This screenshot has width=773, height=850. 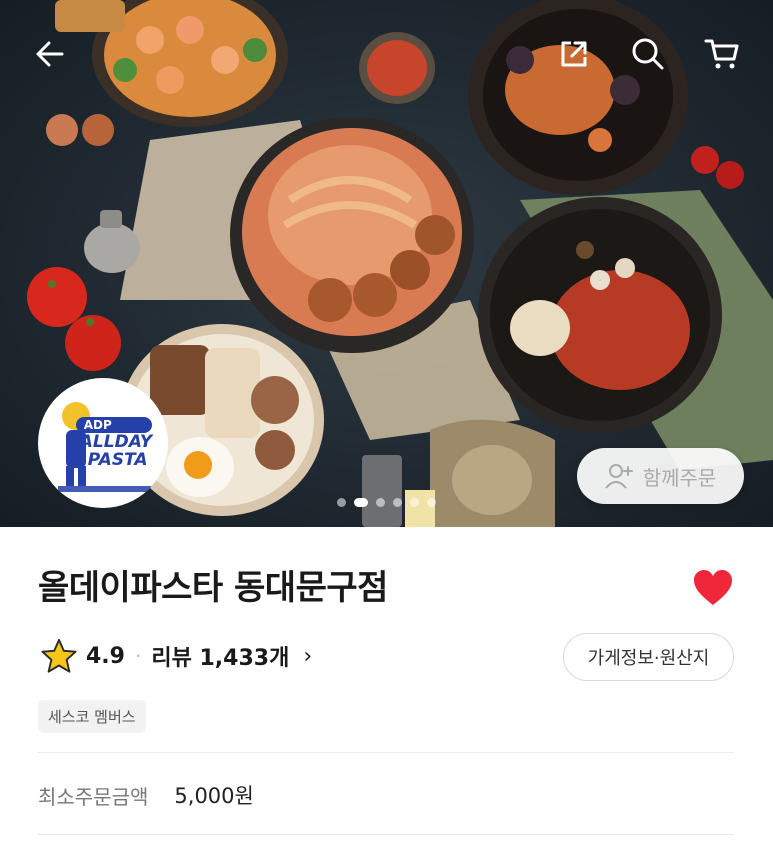 What do you see at coordinates (618, 476) in the screenshot?
I see `add-person-icon` at bounding box center [618, 476].